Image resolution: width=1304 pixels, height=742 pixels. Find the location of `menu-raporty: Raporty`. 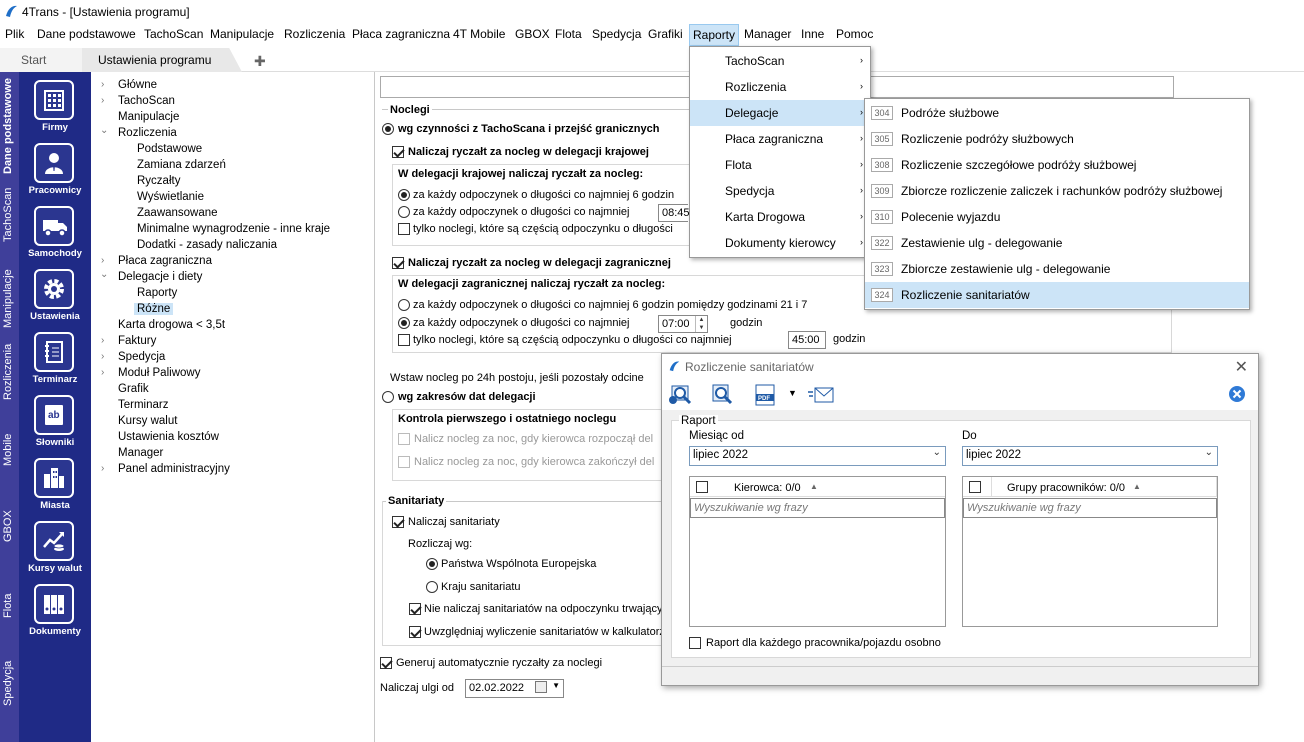

menu-raporty: Raporty is located at coordinates (714, 35).